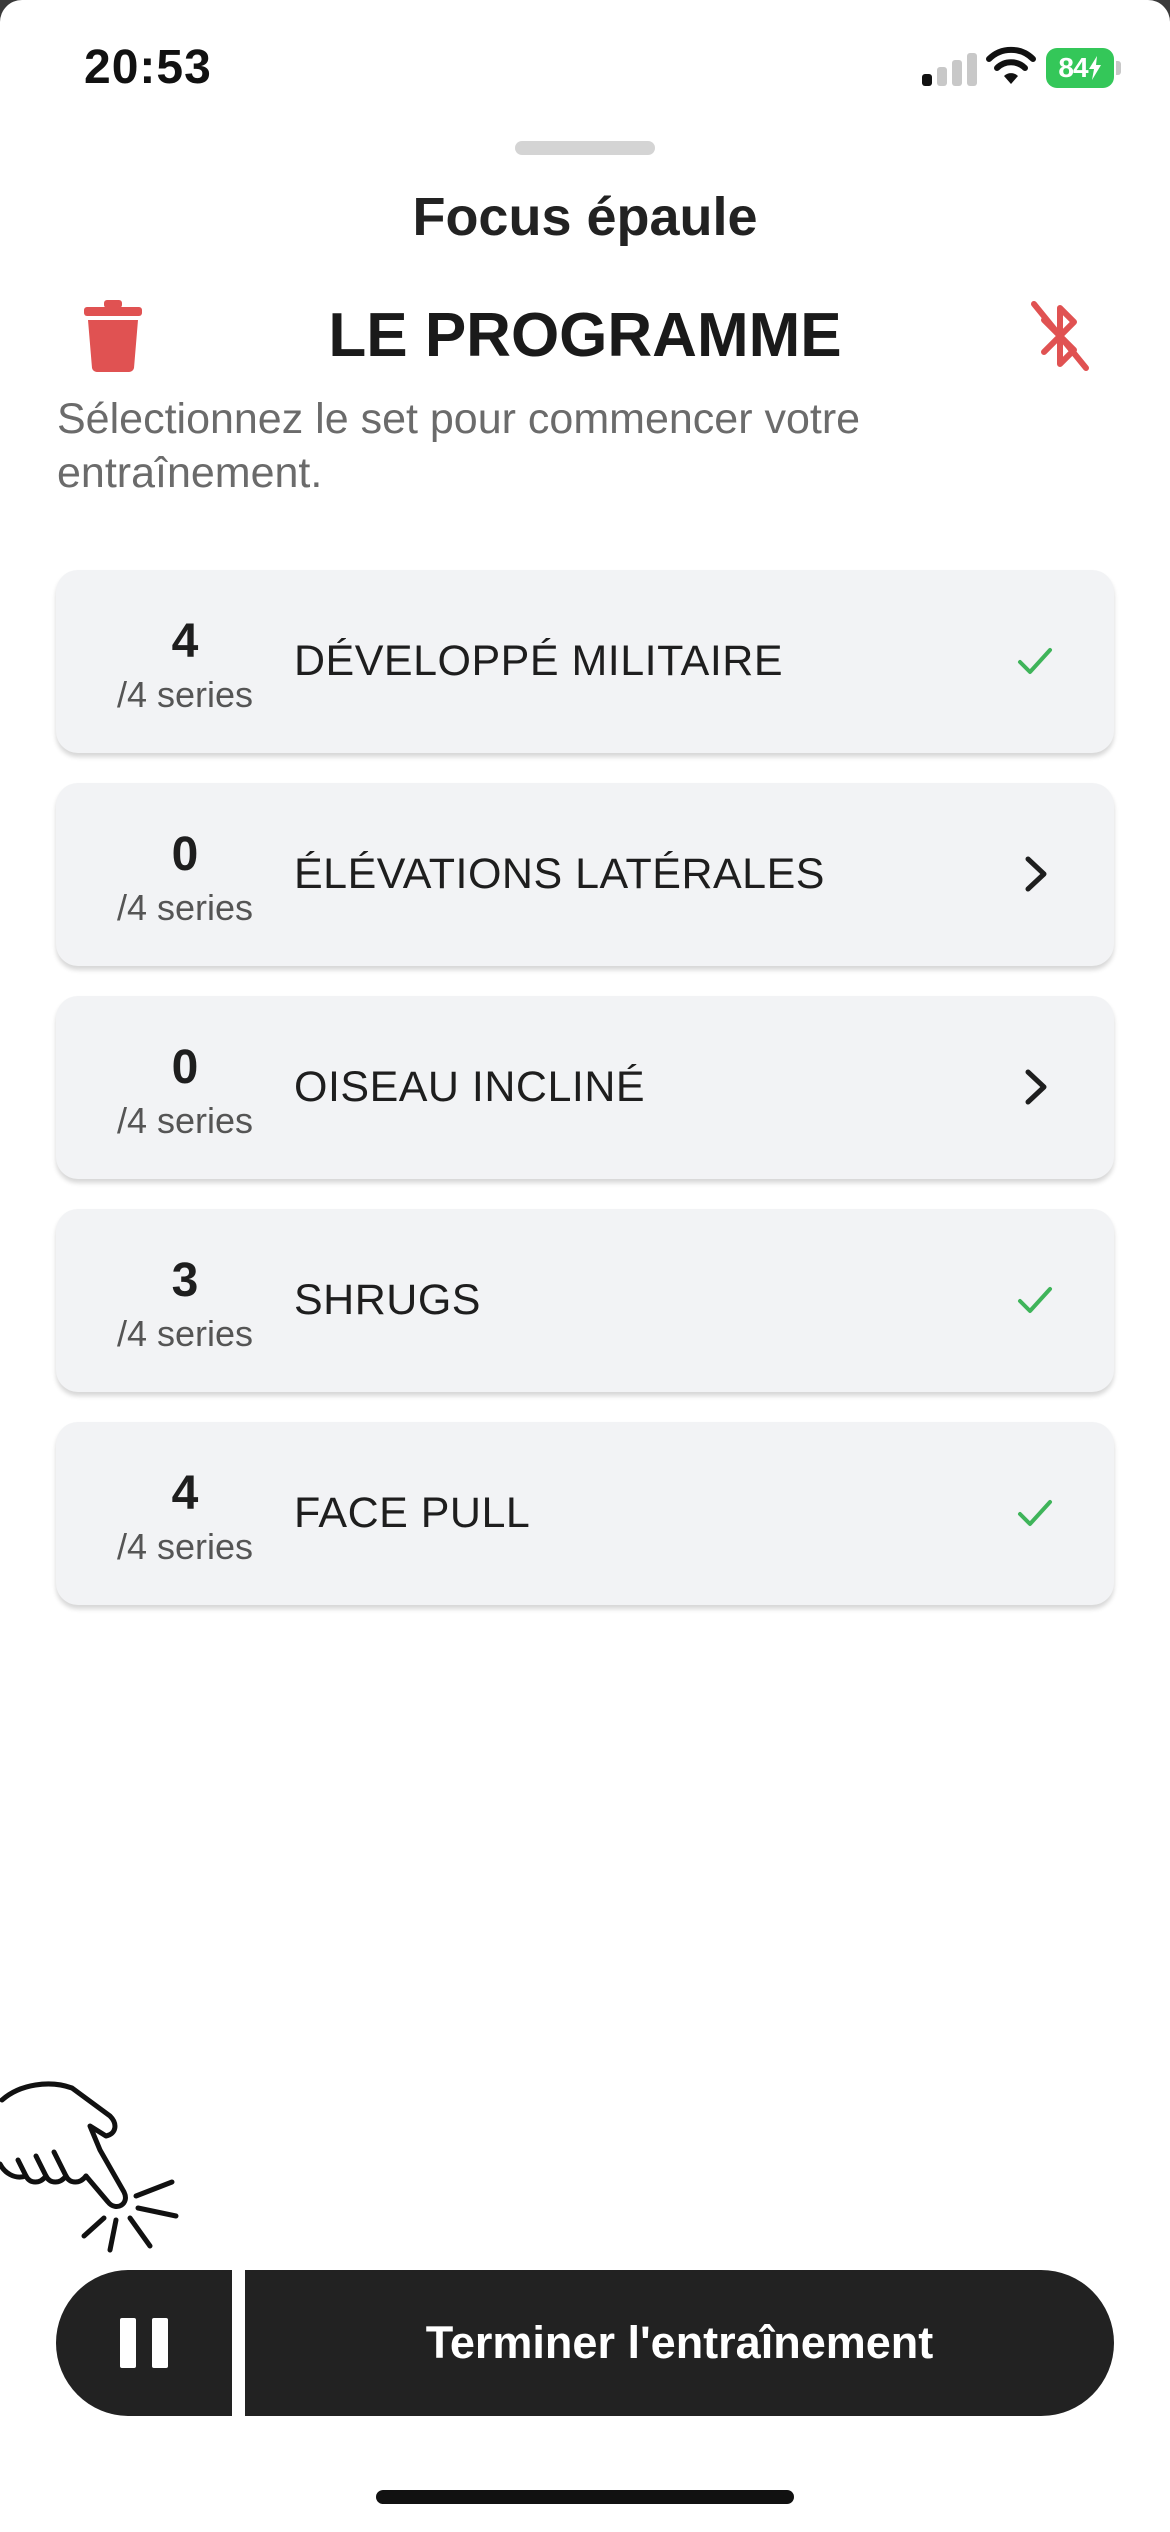 Image resolution: width=1170 pixels, height=2532 pixels. What do you see at coordinates (585, 1300) in the screenshot?
I see `exercise-card: 3 /4 series SHRUGS` at bounding box center [585, 1300].